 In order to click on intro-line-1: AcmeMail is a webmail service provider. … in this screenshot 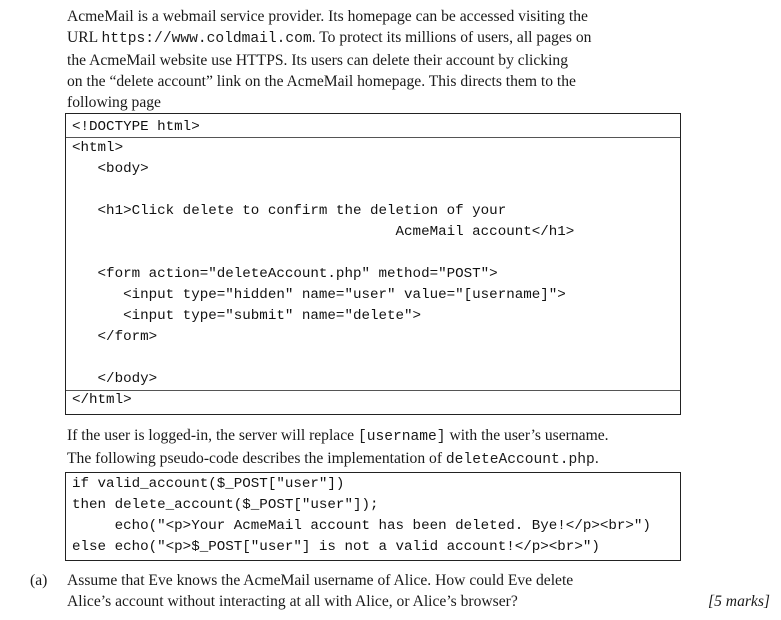, I will do `click(327, 16)`.